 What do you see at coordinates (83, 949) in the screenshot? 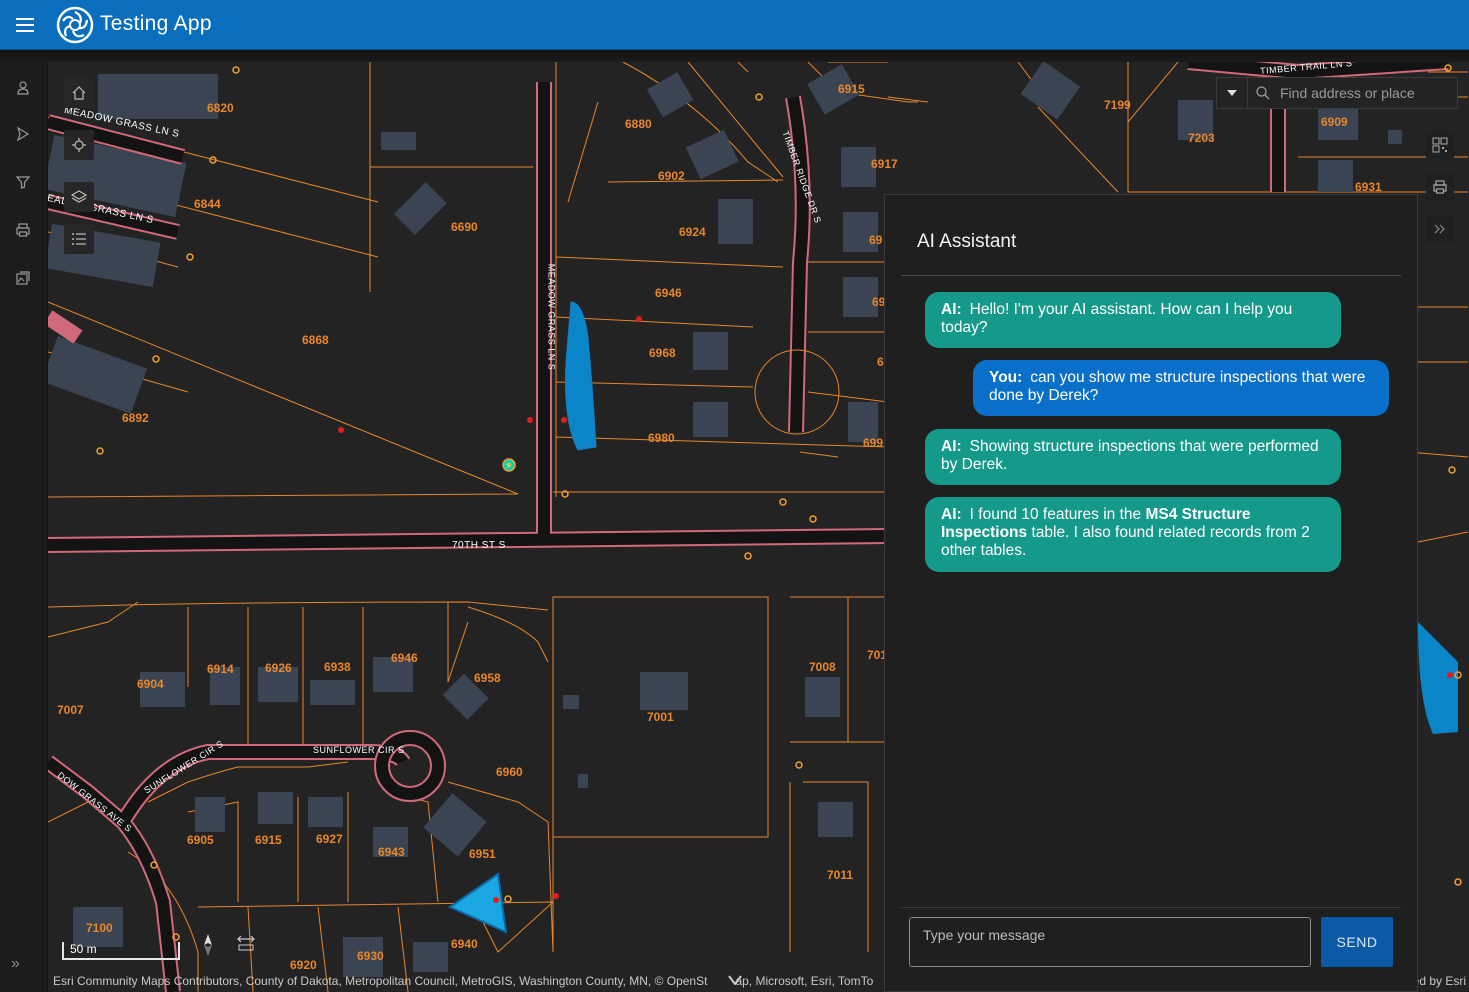
I see `scale-label: 50 m` at bounding box center [83, 949].